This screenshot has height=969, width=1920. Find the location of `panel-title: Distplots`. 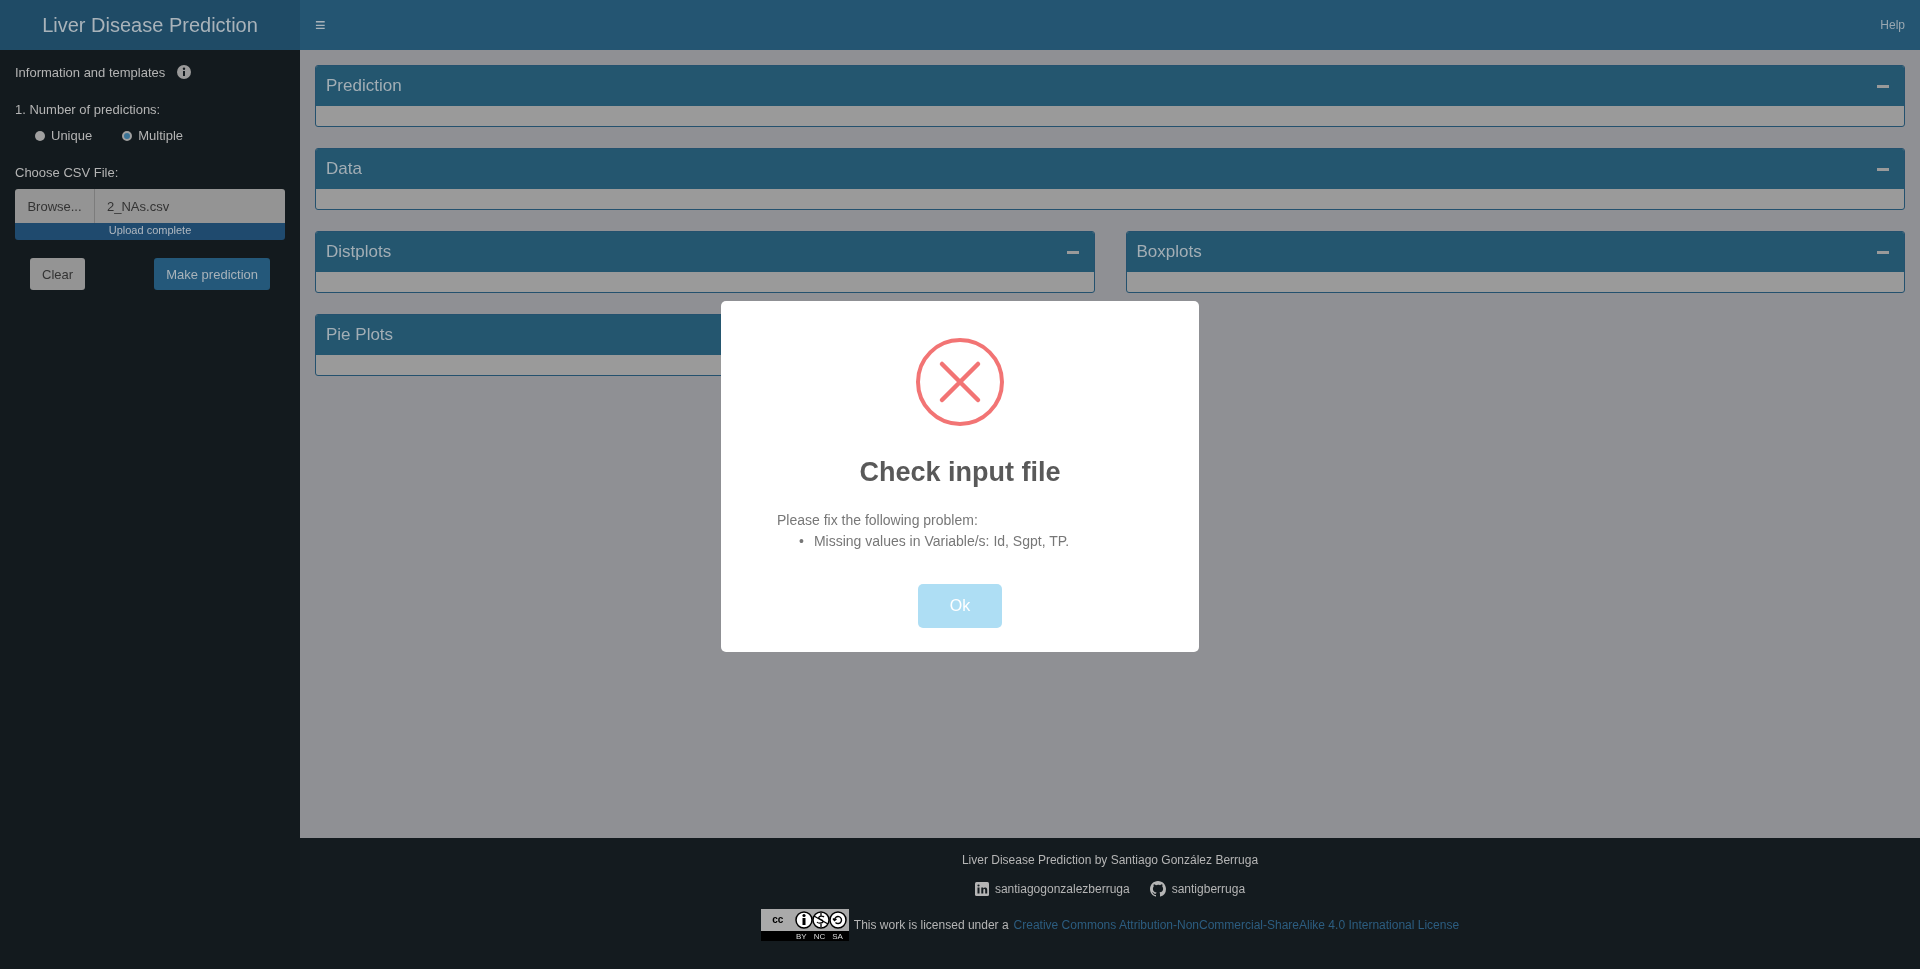

panel-title: Distplots is located at coordinates (359, 252).